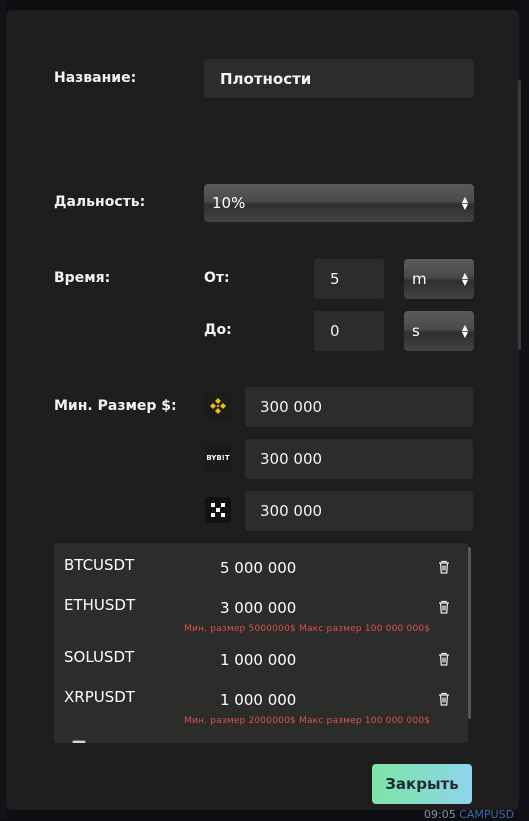 Image resolution: width=529 pixels, height=821 pixels. I want to click on symbol-pair: ETHUSDT, so click(100, 605).